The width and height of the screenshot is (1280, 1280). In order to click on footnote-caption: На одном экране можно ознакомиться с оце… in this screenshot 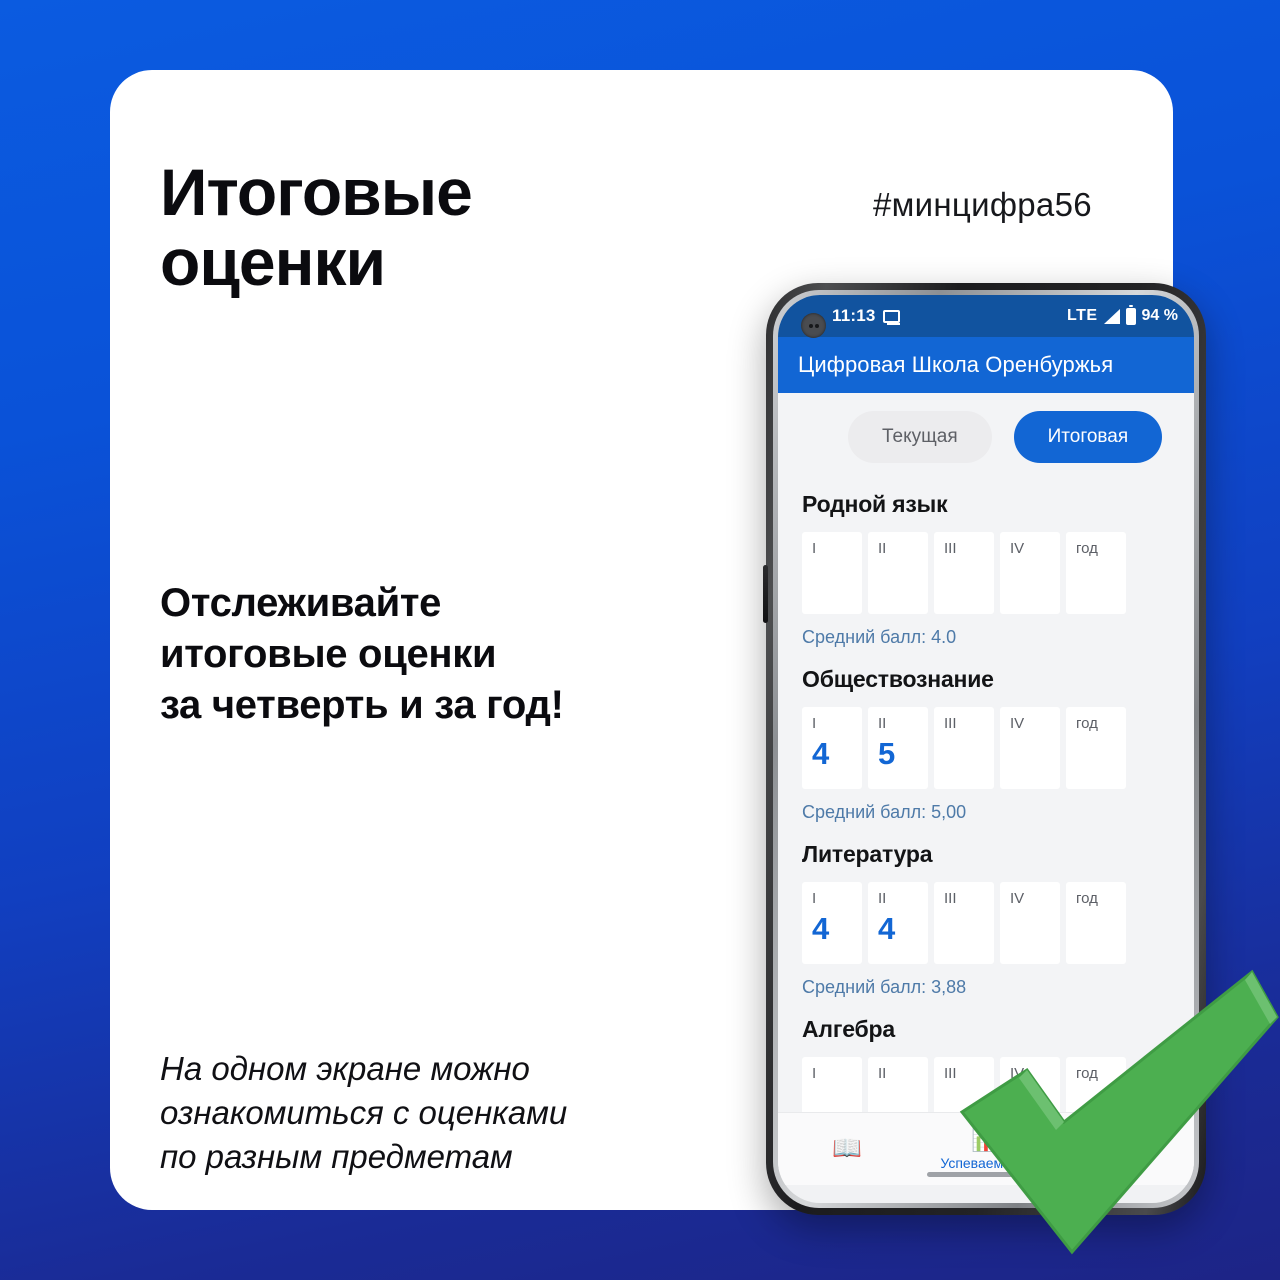, I will do `click(364, 1112)`.